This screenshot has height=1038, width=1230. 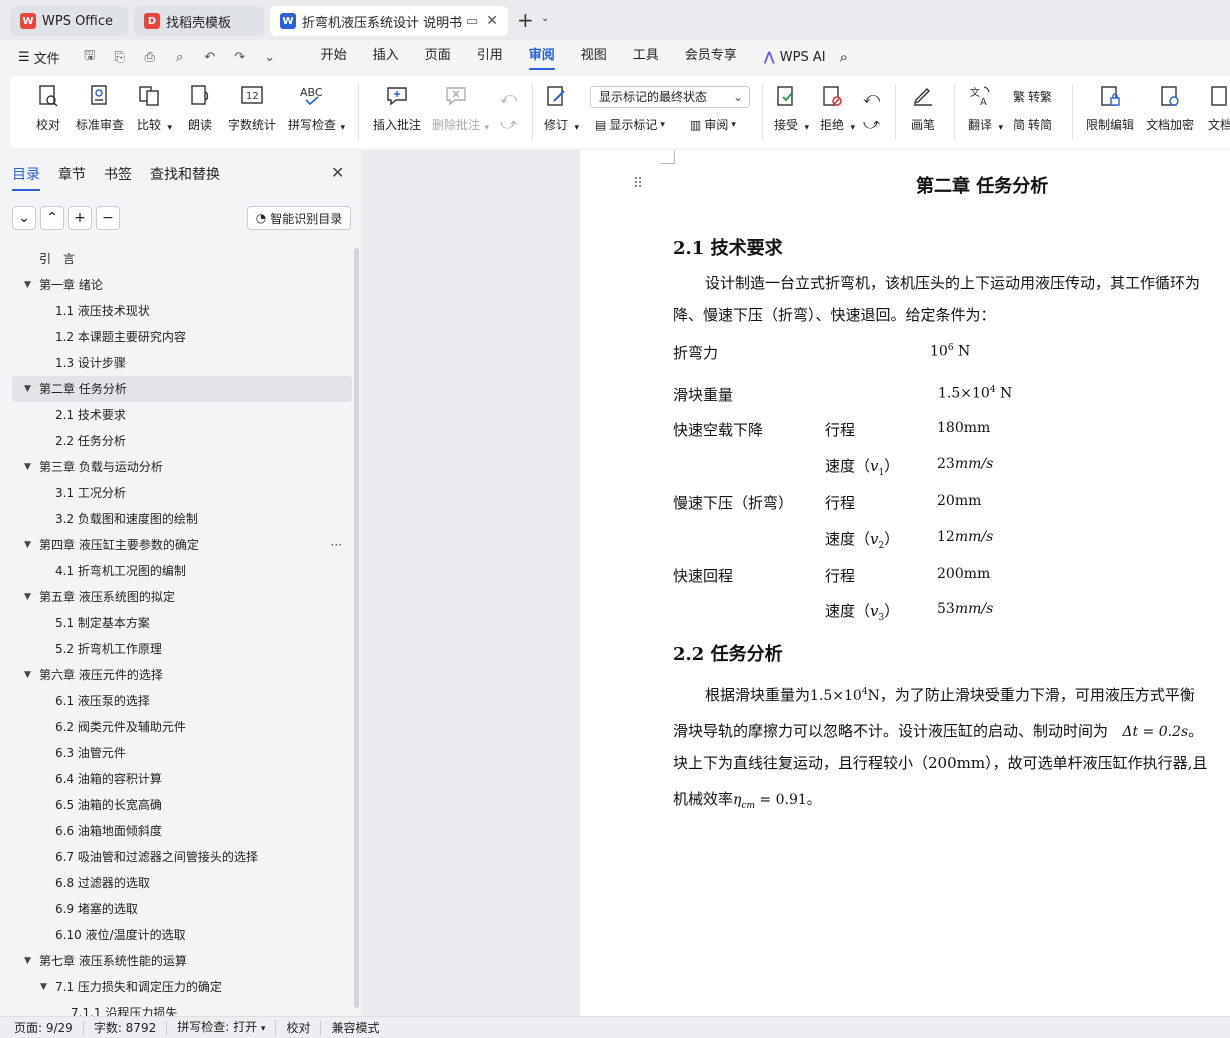 What do you see at coordinates (180, 57) in the screenshot?
I see `print-preview-icon: ⌕` at bounding box center [180, 57].